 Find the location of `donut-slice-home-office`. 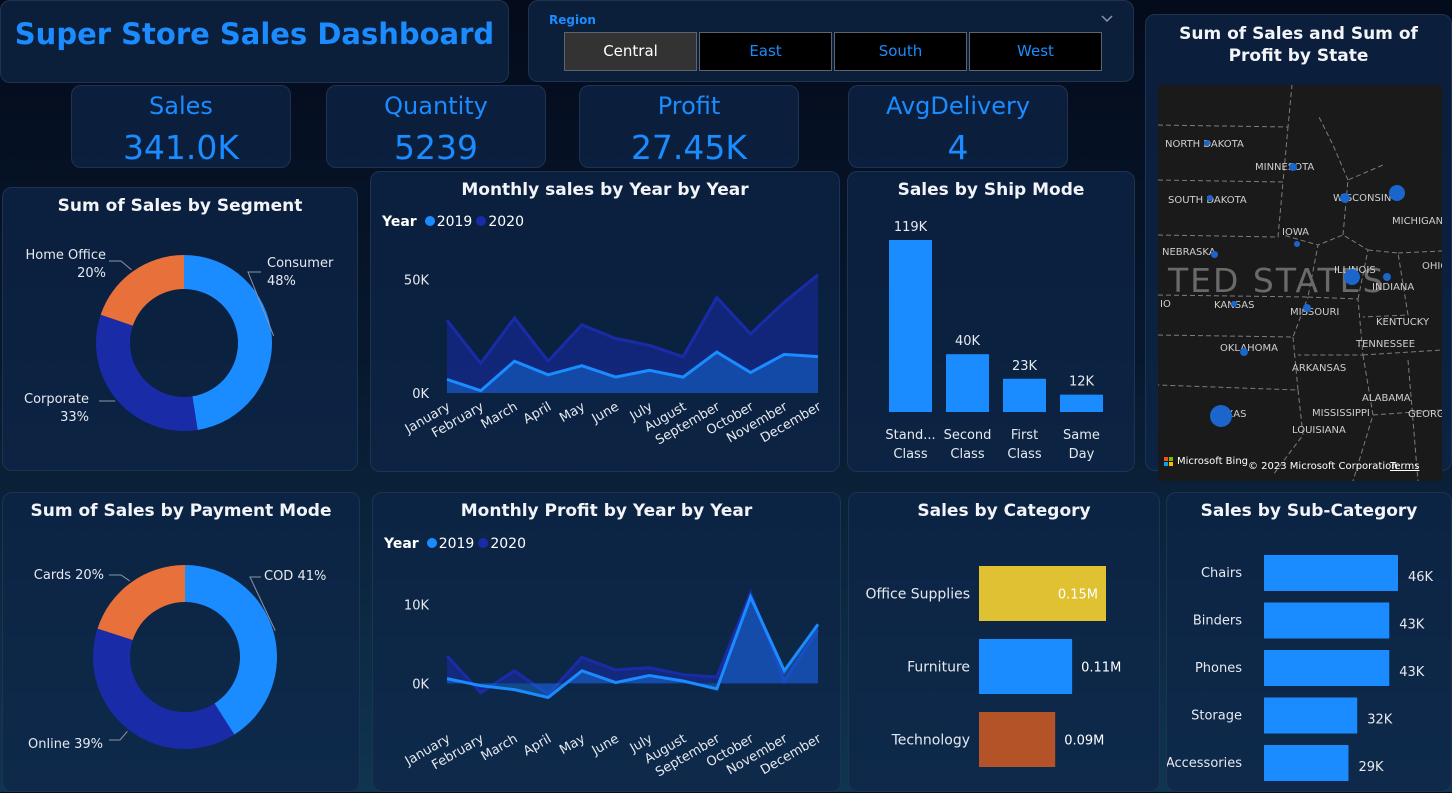

donut-slice-home-office is located at coordinates (142, 290).